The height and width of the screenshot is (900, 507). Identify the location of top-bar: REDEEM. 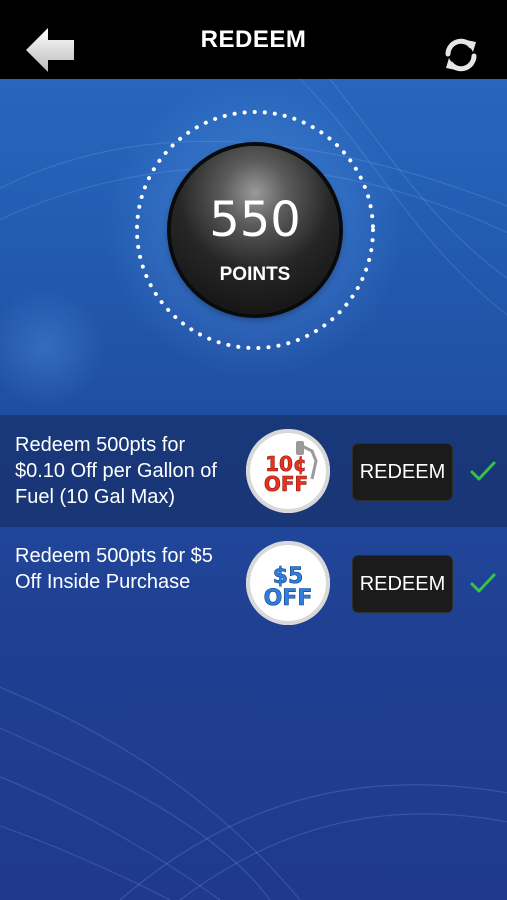
(253, 39).